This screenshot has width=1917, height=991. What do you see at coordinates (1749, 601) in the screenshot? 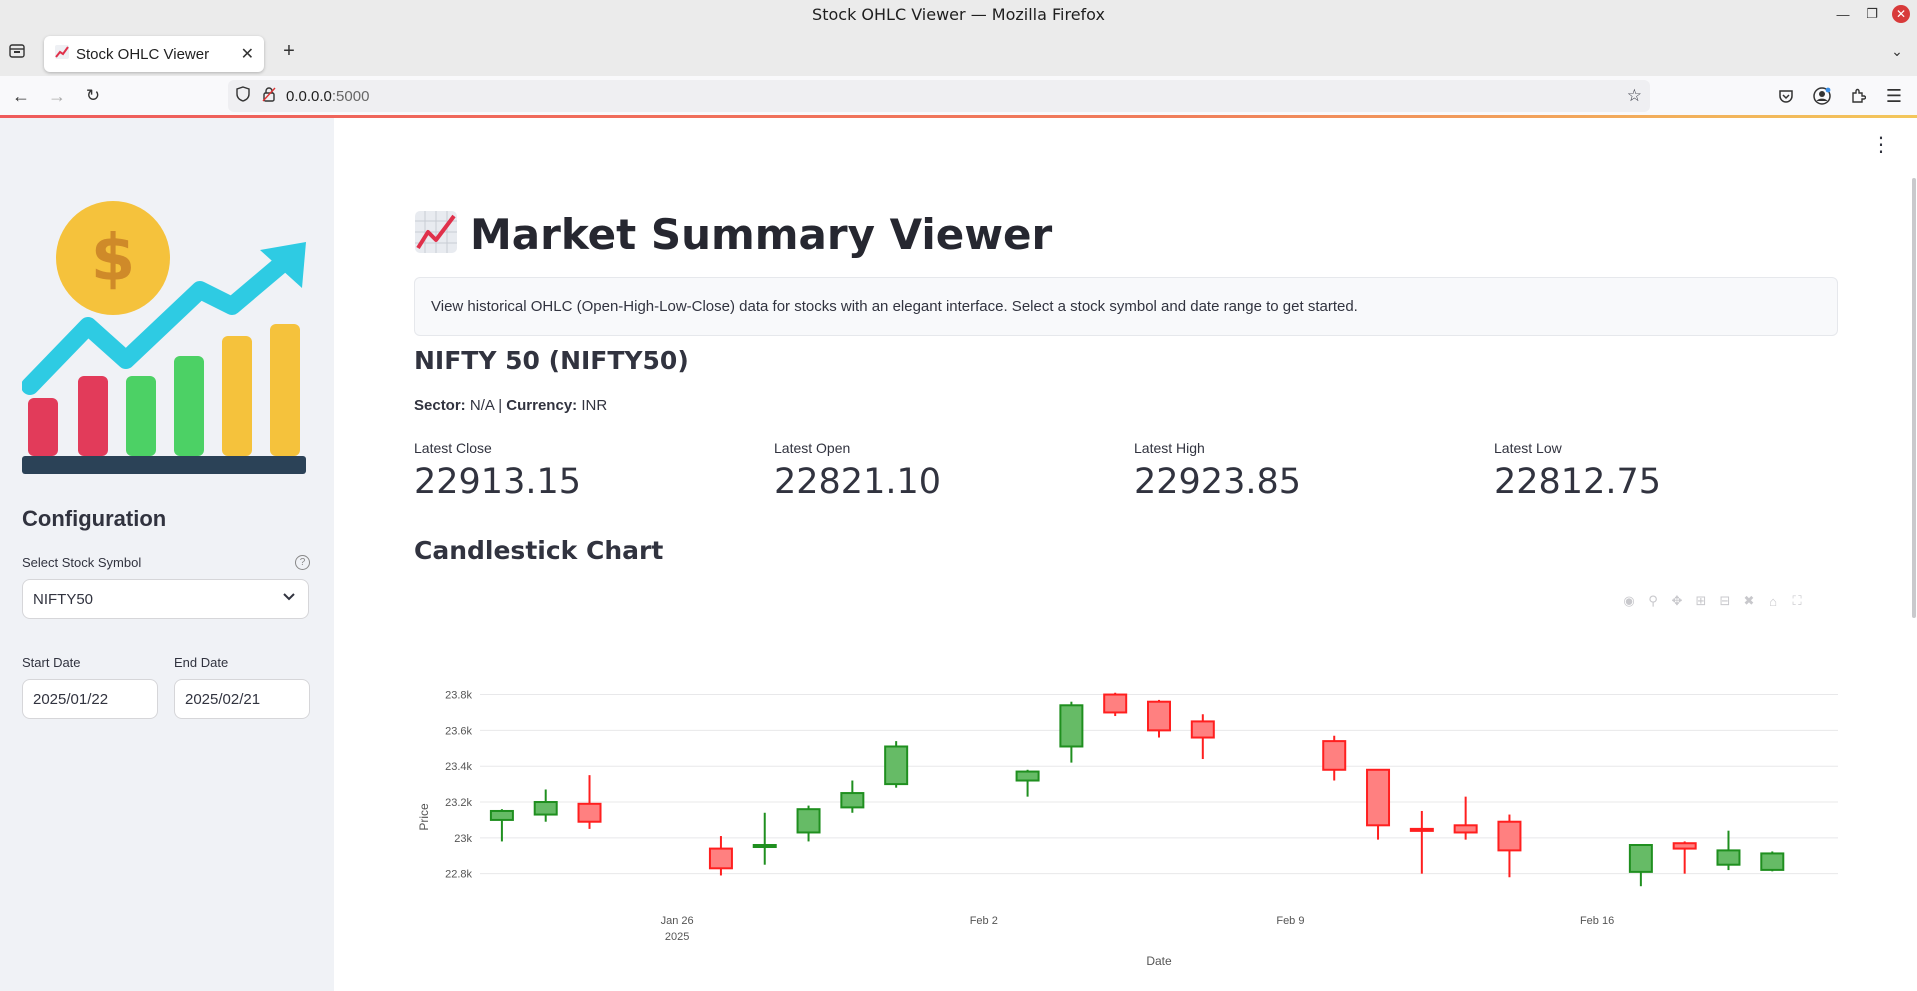
I see `autoscale-icon: ✖` at bounding box center [1749, 601].